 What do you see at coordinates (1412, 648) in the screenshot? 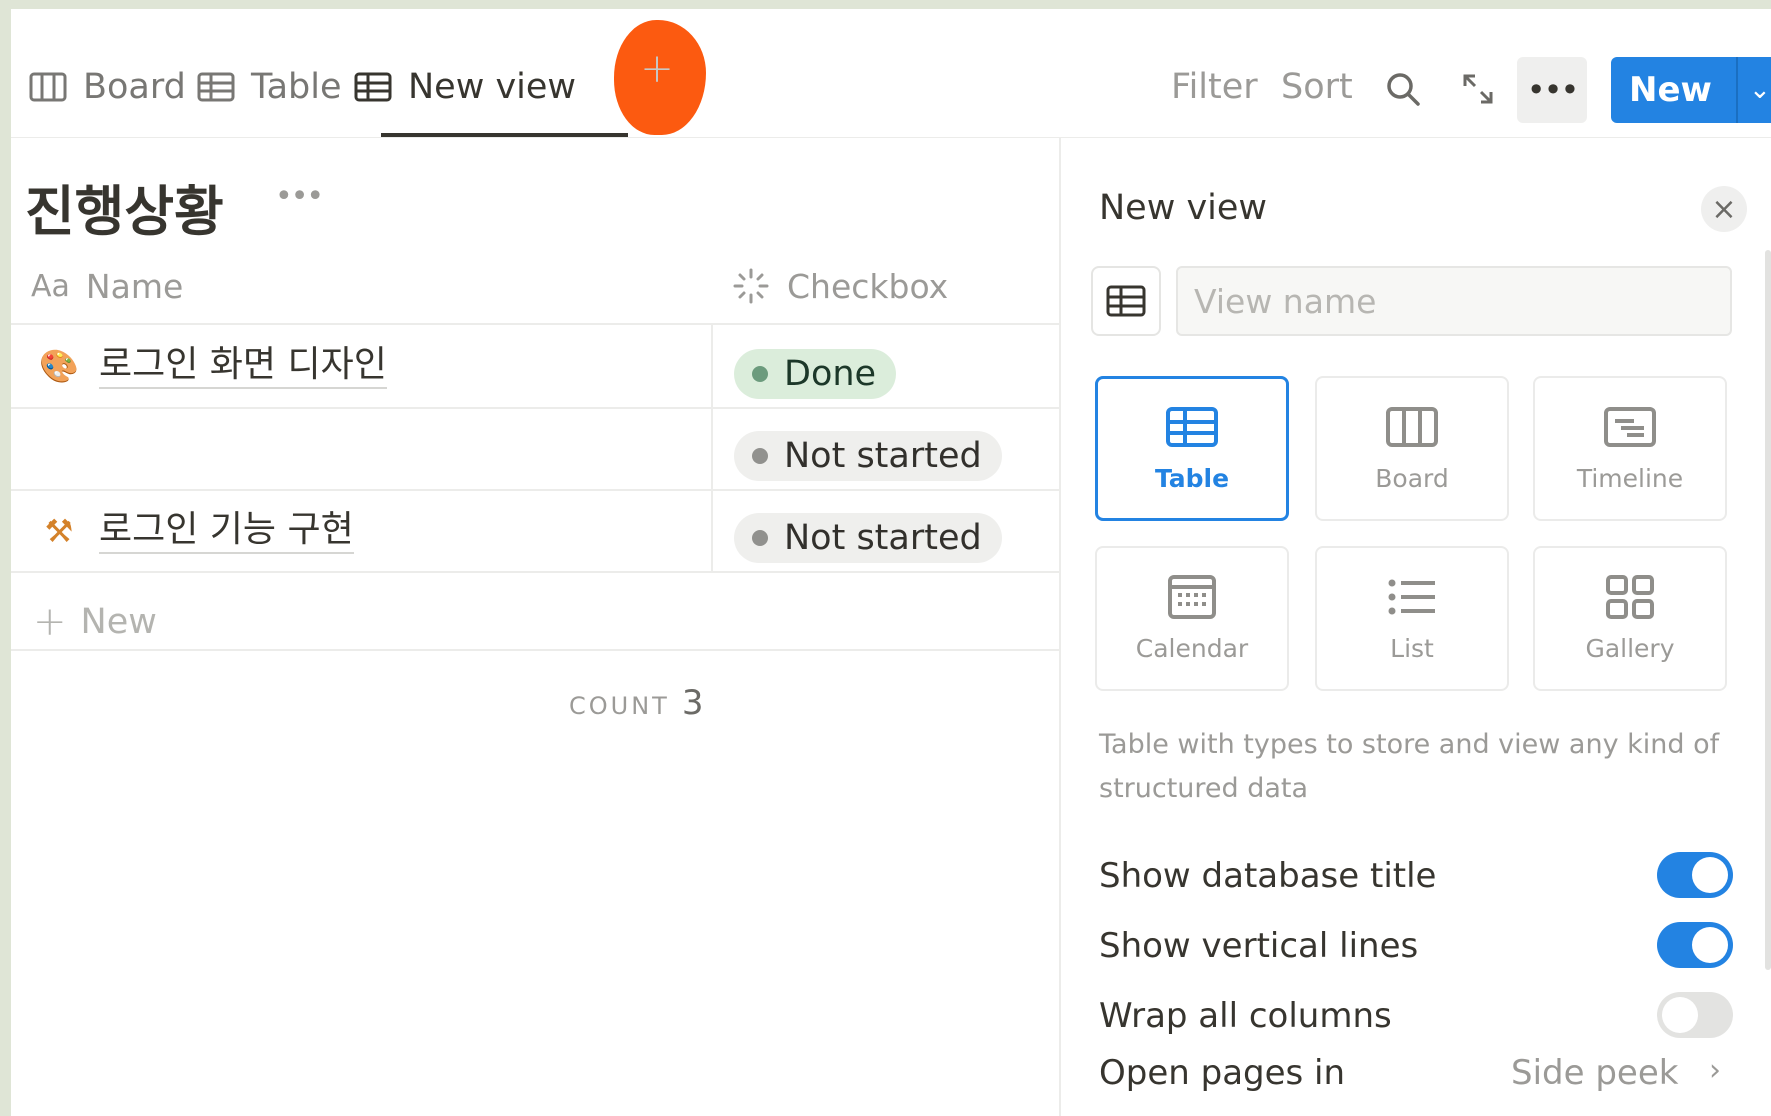
I see `view-type-label: List` at bounding box center [1412, 648].